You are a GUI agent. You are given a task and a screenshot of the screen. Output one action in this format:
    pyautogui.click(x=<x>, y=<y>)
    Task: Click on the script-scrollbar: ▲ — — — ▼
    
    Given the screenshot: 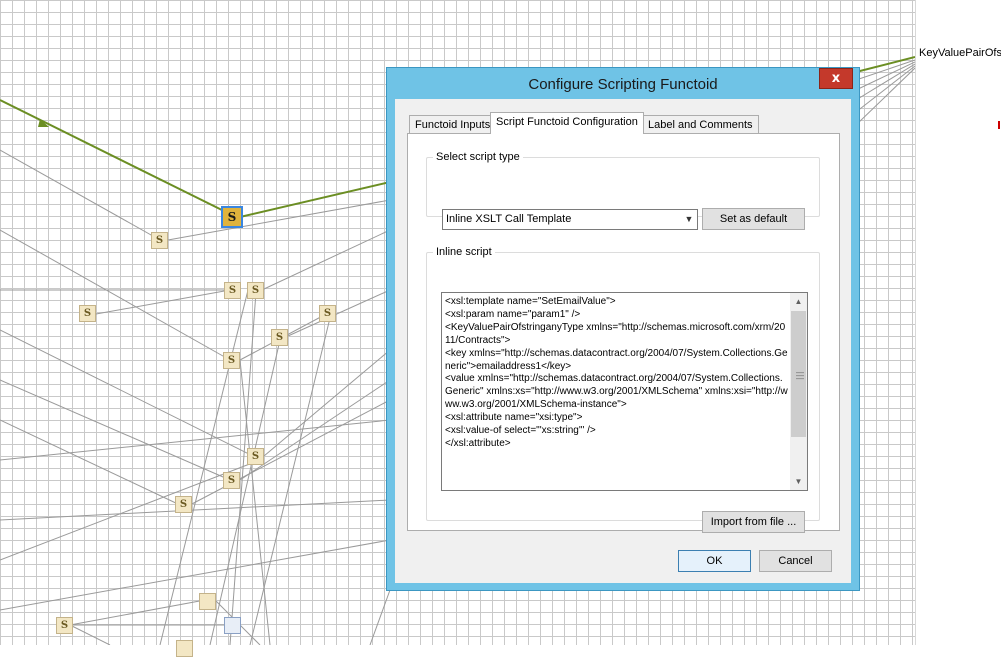 What is the action you would take?
    pyautogui.click(x=798, y=391)
    